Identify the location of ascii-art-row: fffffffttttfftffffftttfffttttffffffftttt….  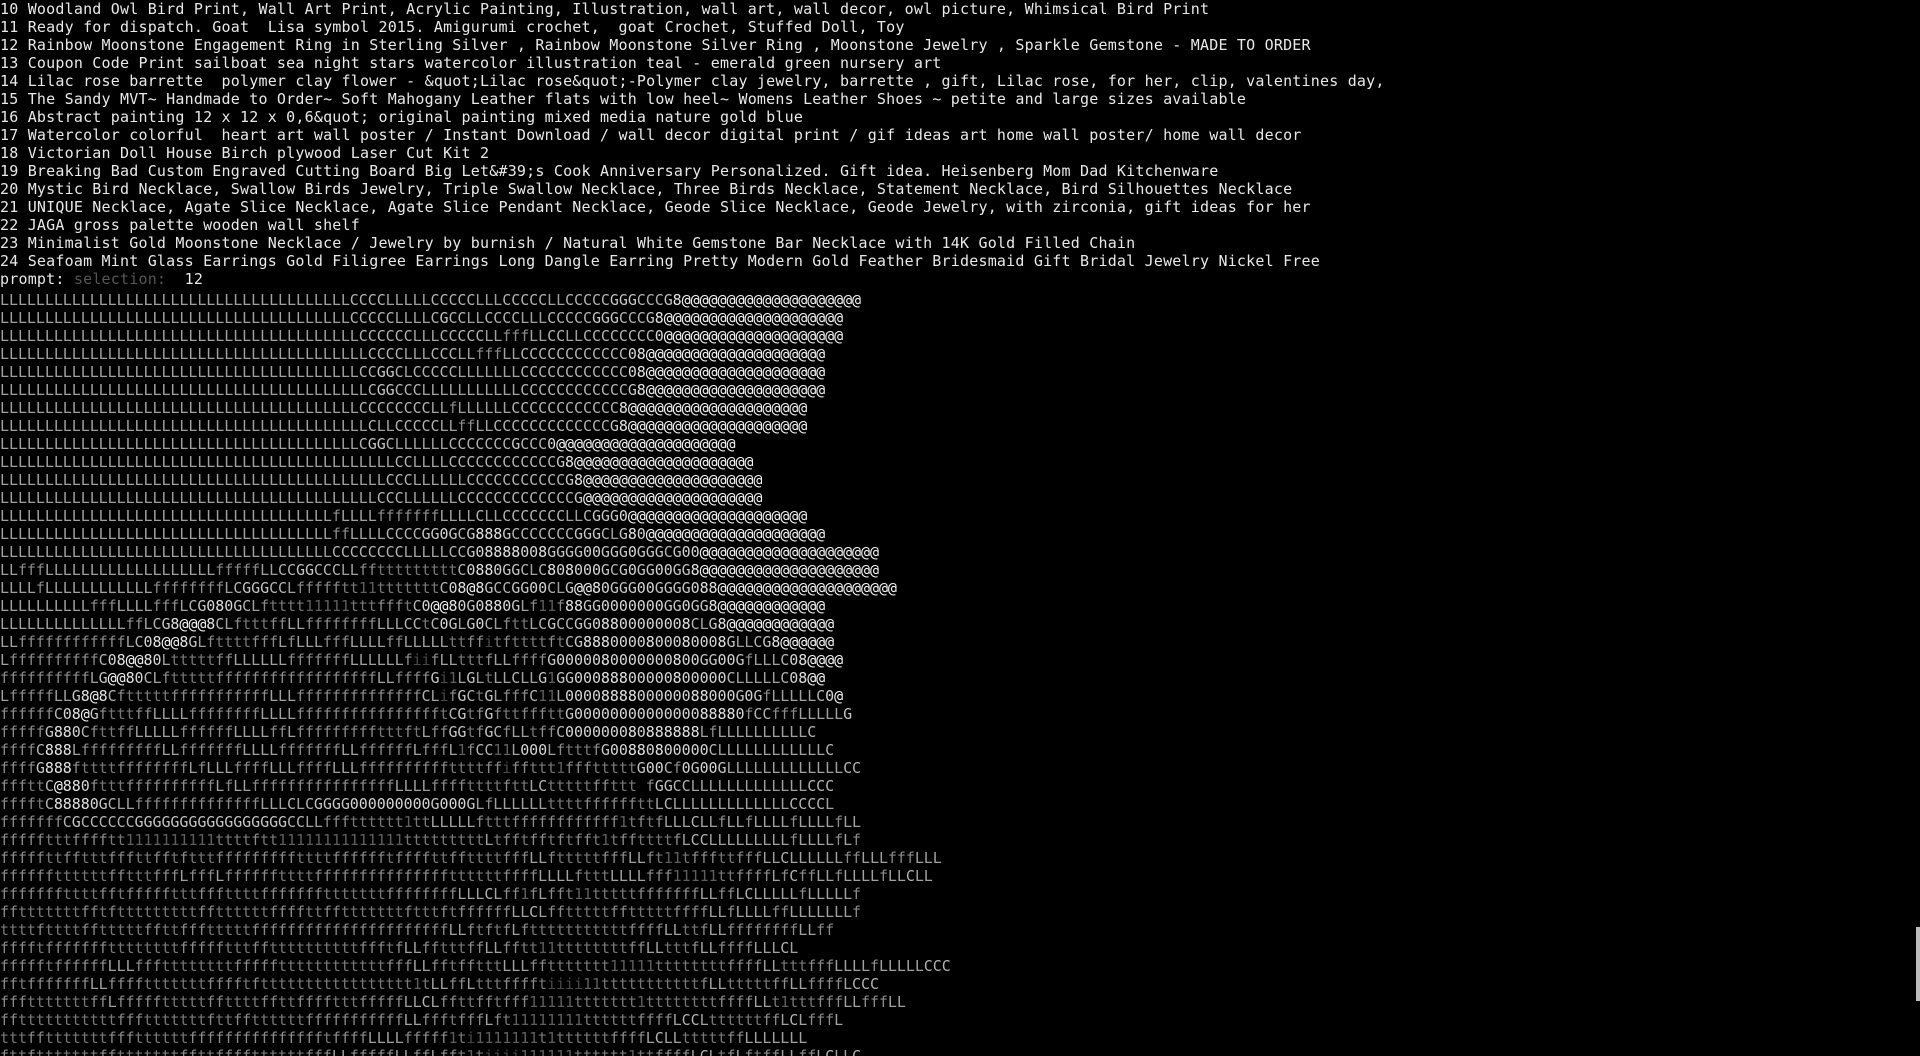
(430, 894).